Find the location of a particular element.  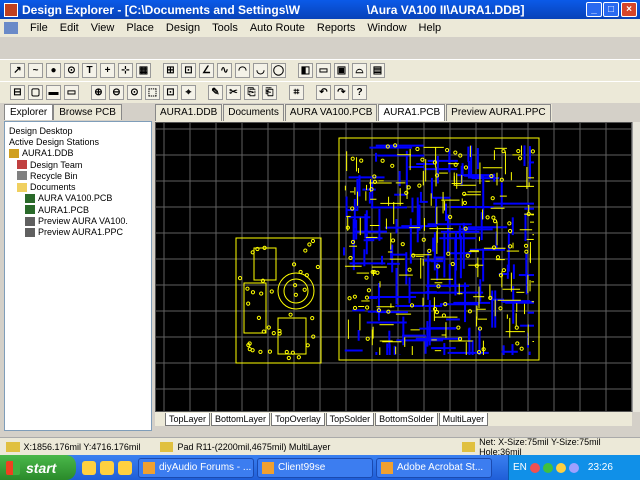

ie-icon is located at coordinates (89, 467).